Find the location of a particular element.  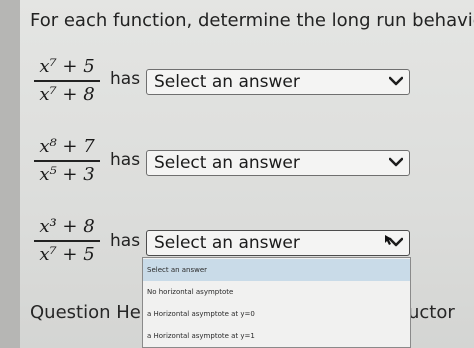

answer-select-1-value: Select an answer is located at coordinates (227, 82).